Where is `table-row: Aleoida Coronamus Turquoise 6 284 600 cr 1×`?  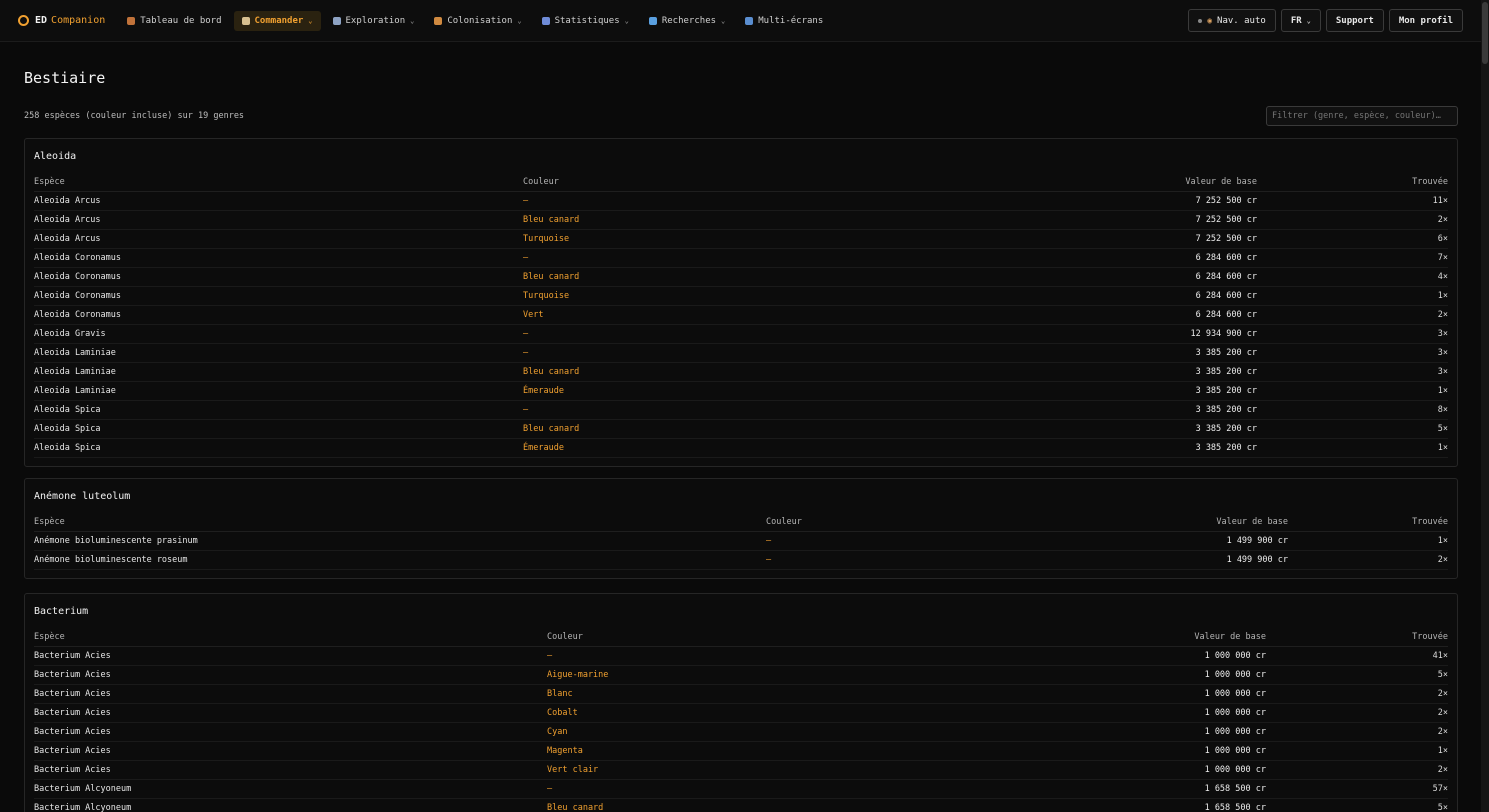 table-row: Aleoida Coronamus Turquoise 6 284 600 cr 1× is located at coordinates (741, 296).